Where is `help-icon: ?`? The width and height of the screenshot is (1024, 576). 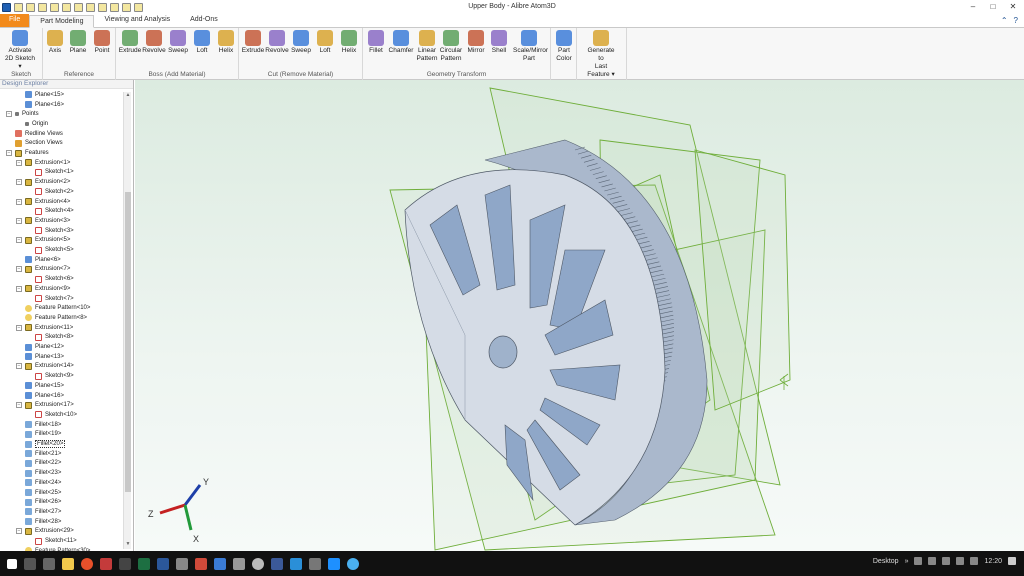 help-icon: ? is located at coordinates (1016, 20).